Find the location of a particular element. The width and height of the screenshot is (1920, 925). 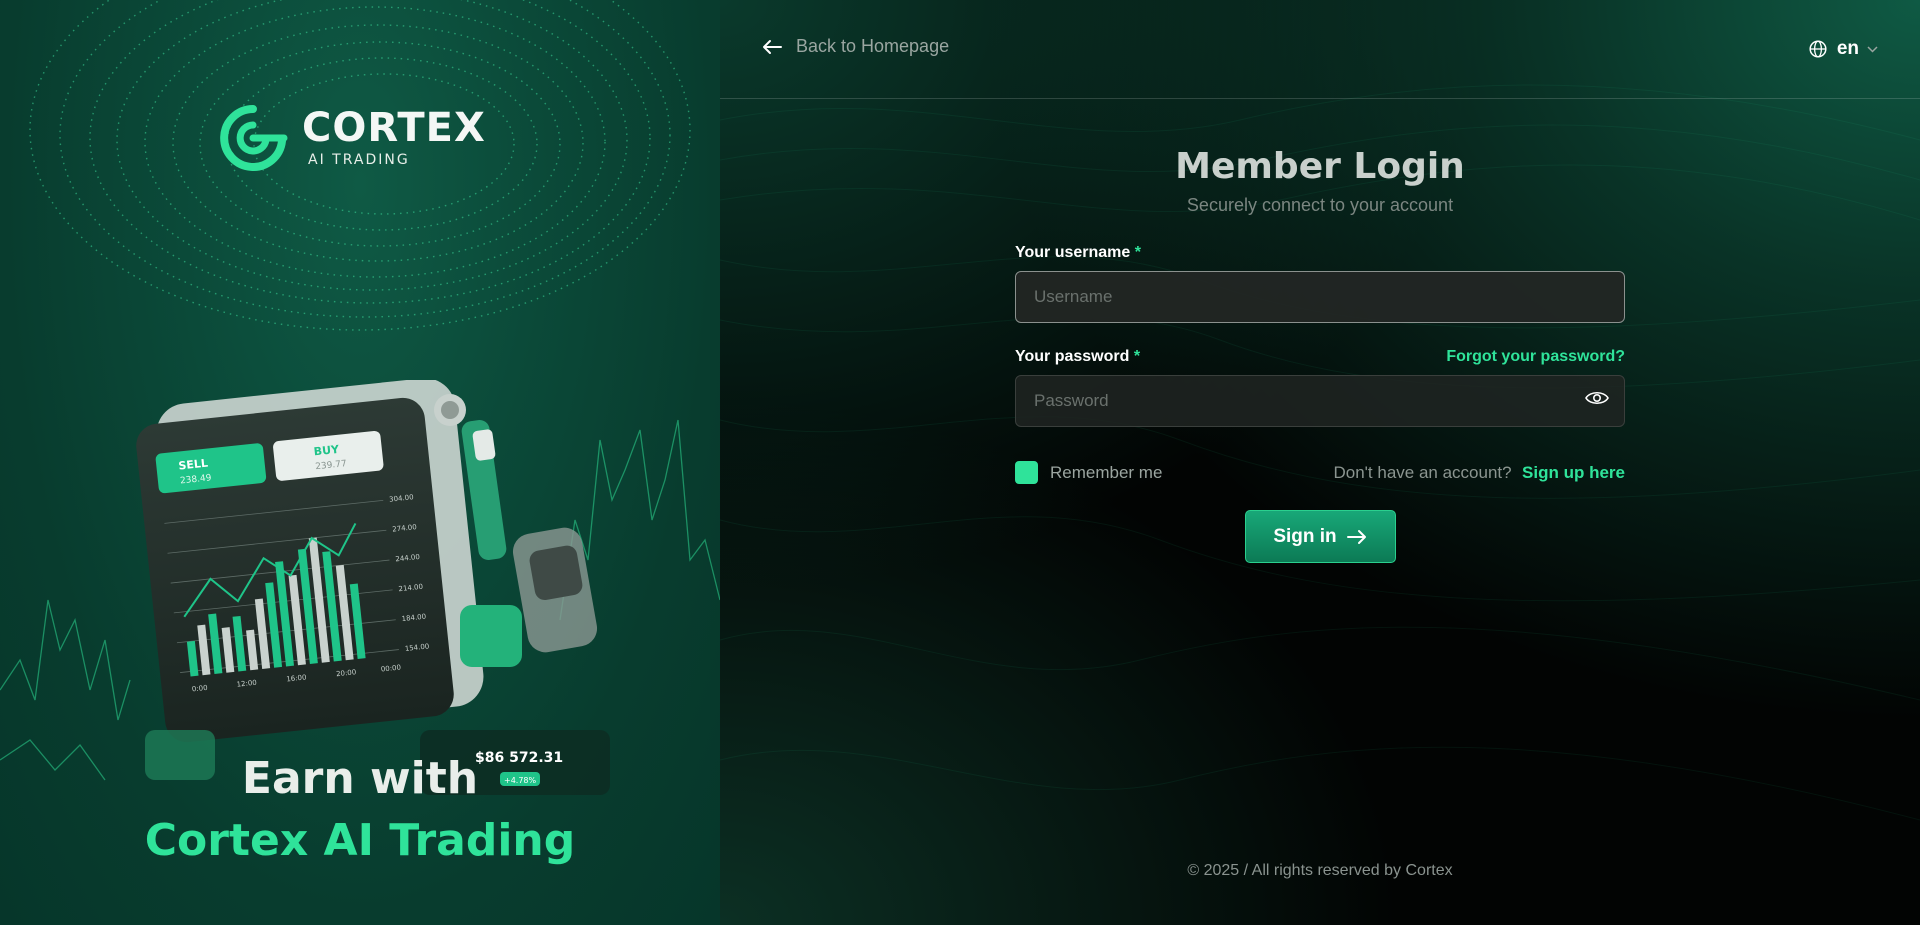

brand-name: CORTEX is located at coordinates (394, 128).